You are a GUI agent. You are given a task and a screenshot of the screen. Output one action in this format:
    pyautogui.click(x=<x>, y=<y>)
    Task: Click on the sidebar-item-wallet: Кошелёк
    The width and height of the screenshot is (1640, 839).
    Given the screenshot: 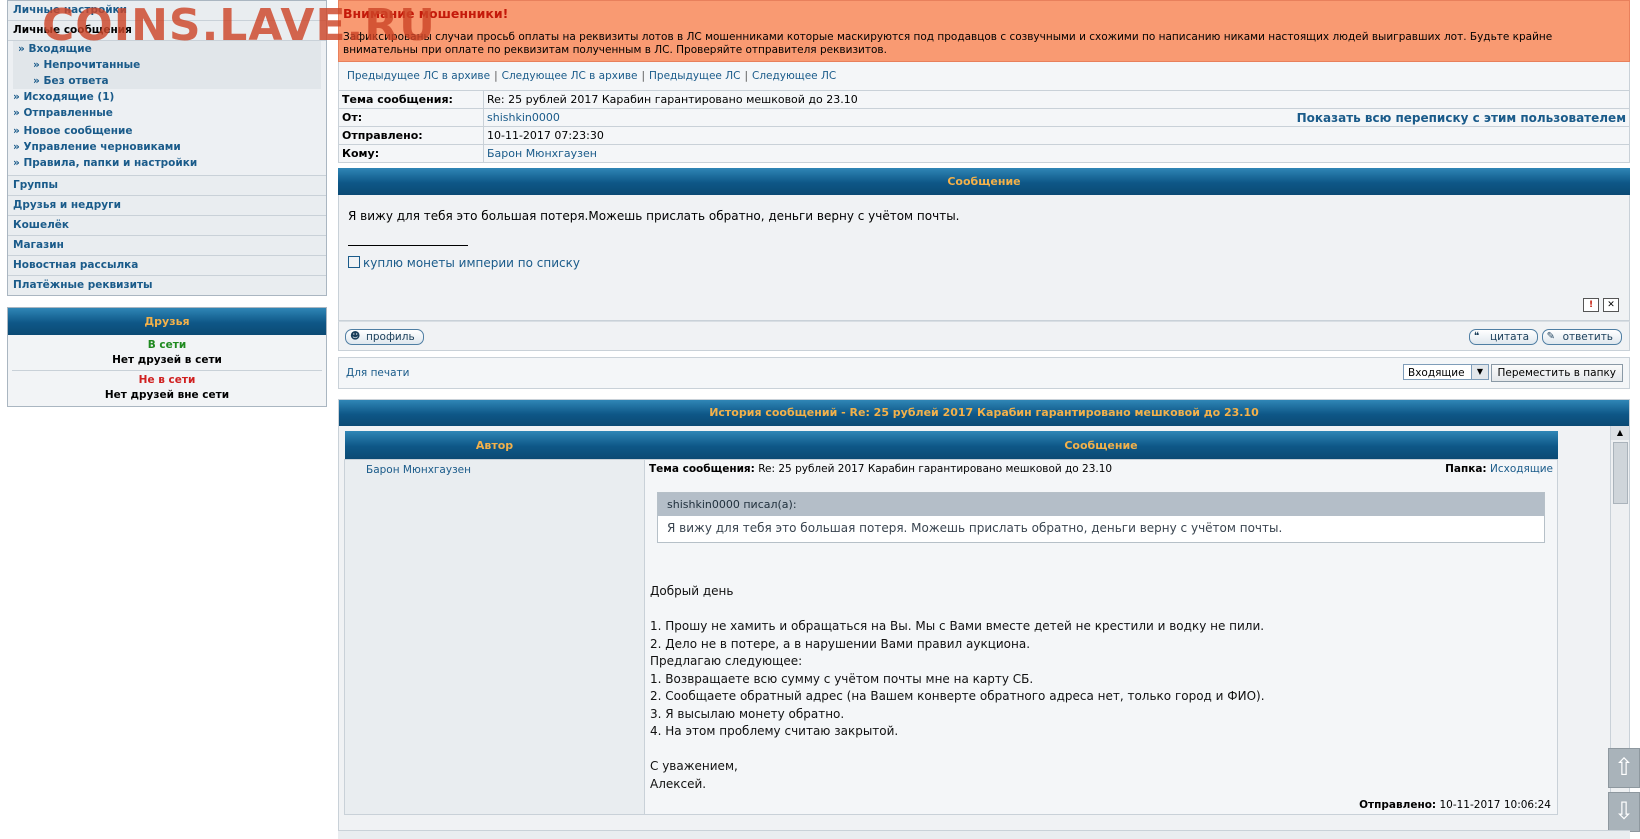 What is the action you would take?
    pyautogui.click(x=167, y=225)
    